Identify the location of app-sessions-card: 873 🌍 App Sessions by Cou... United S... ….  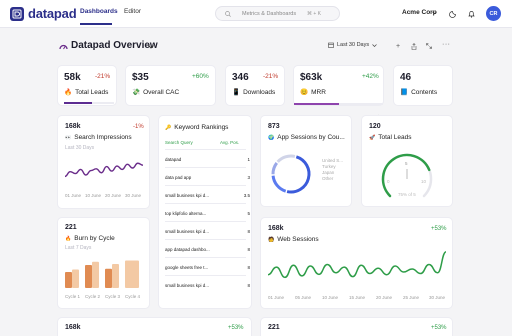
(306, 161).